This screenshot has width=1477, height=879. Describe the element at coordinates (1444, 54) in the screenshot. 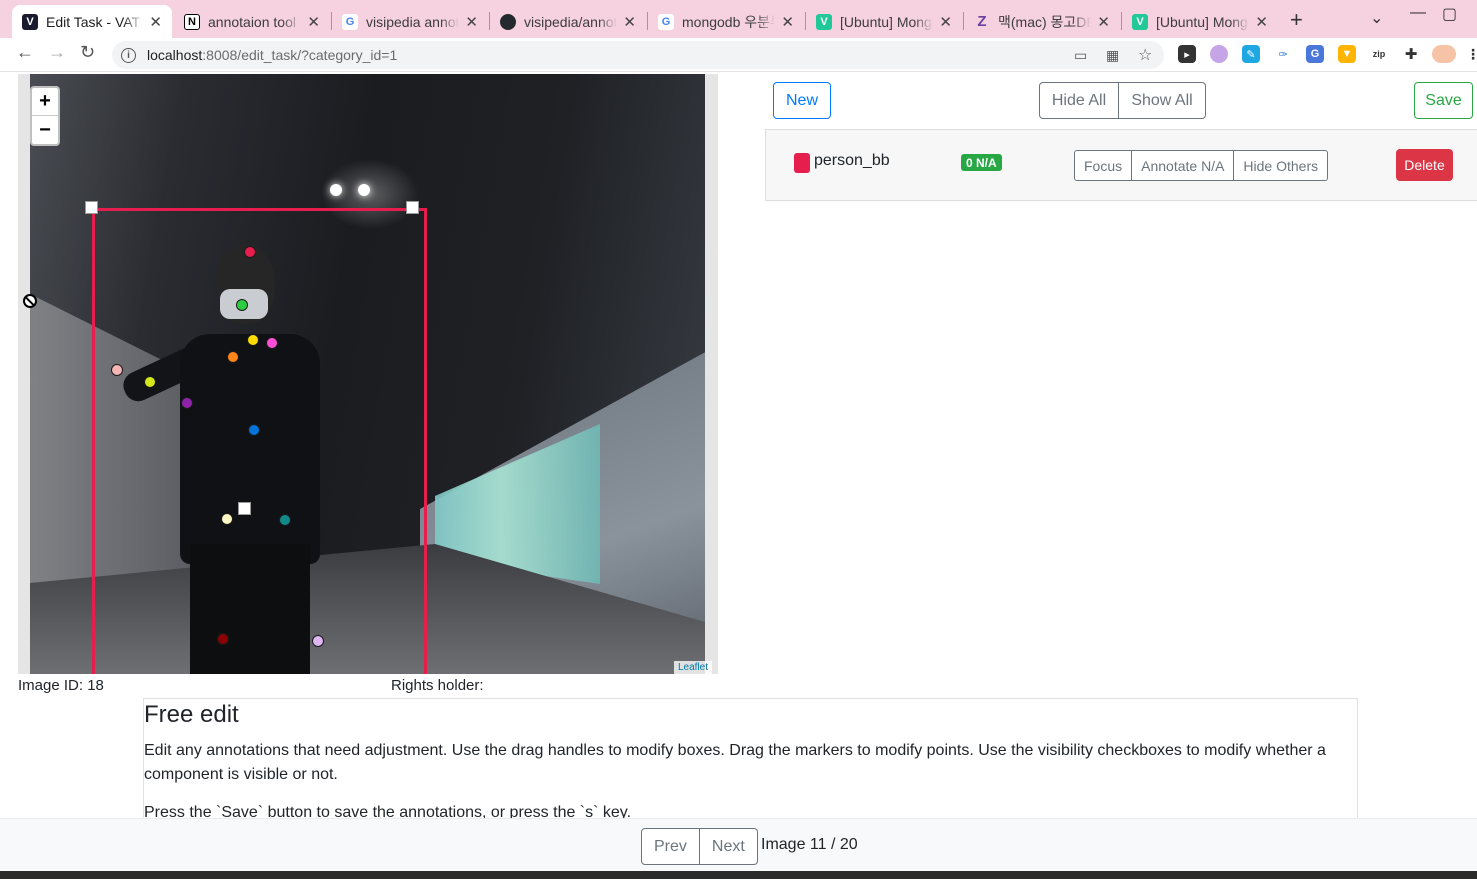

I see `profile-avatar-icon` at that location.